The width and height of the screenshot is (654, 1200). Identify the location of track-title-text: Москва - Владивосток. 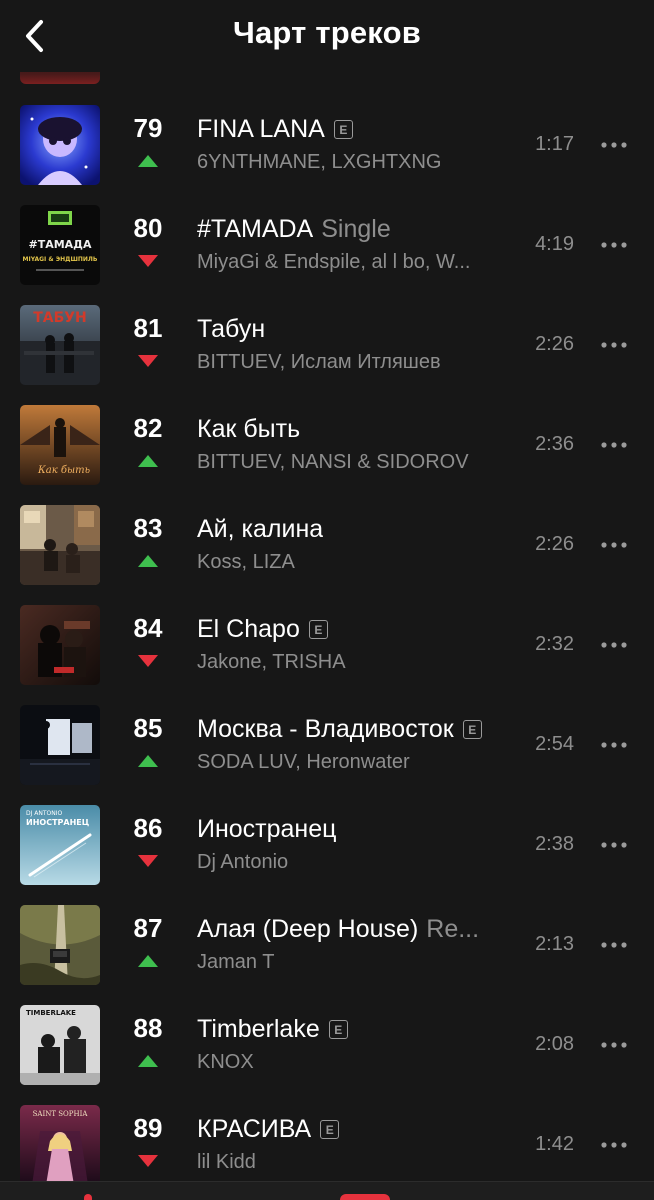
(325, 729).